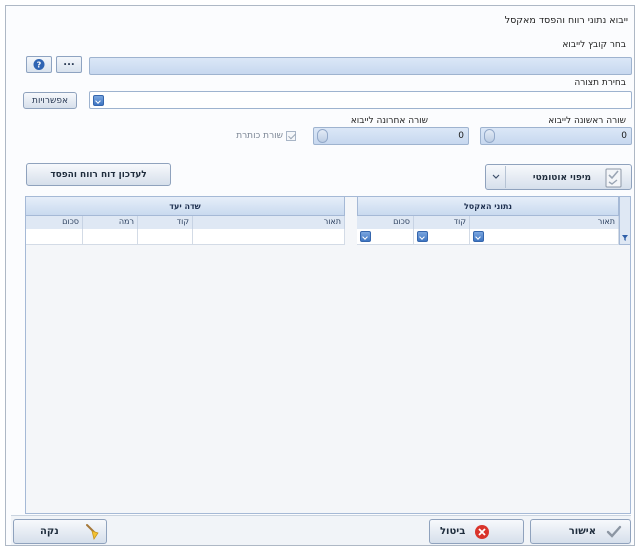 The image size is (640, 551). I want to click on target-col-level: רמה, so click(110, 222).